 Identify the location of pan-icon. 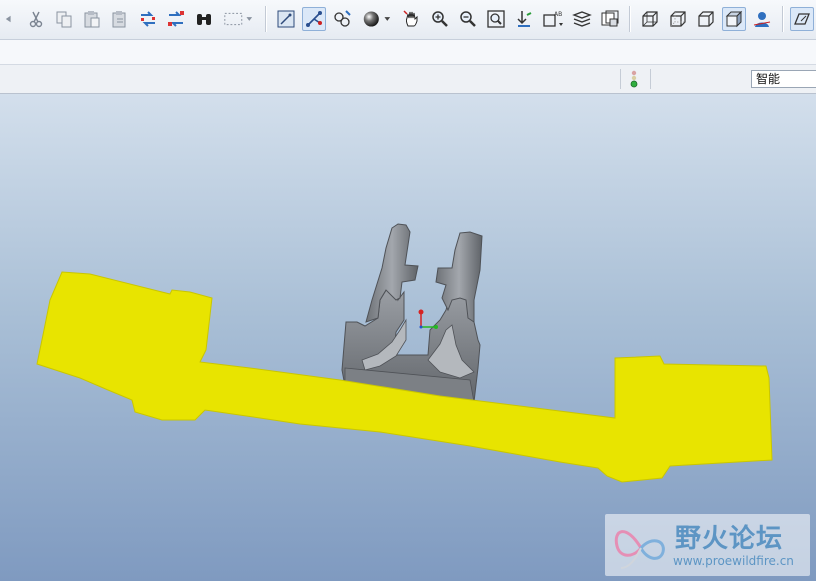
(410, 18).